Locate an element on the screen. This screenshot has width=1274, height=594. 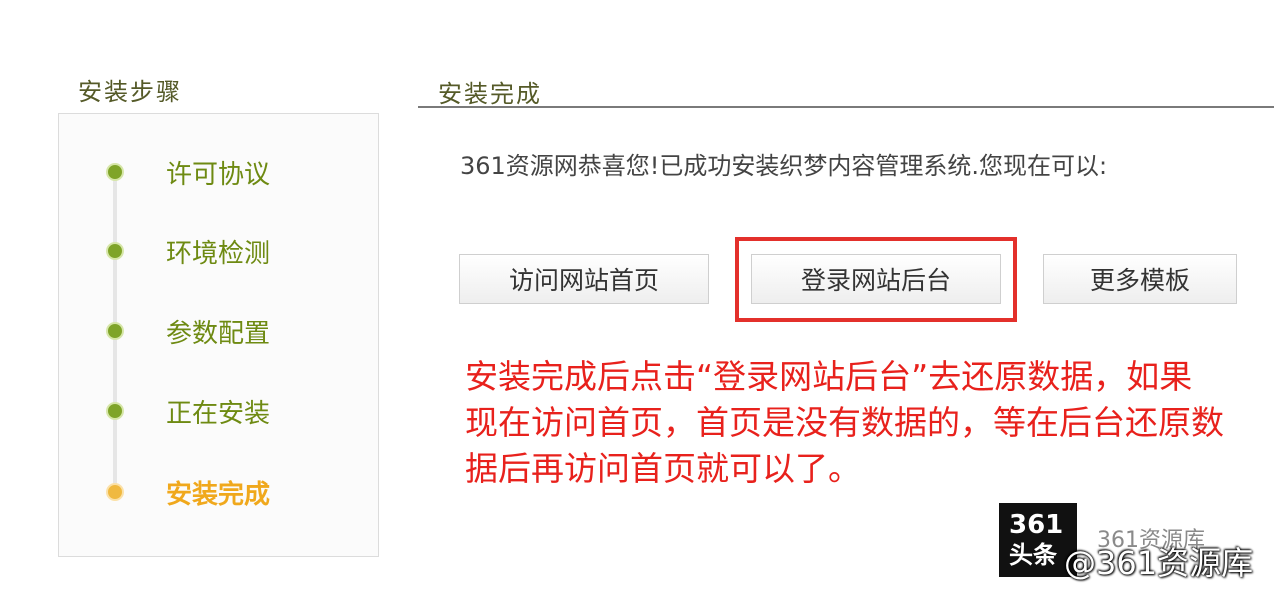
step-environment-check: 环境检测 is located at coordinates (188, 251).